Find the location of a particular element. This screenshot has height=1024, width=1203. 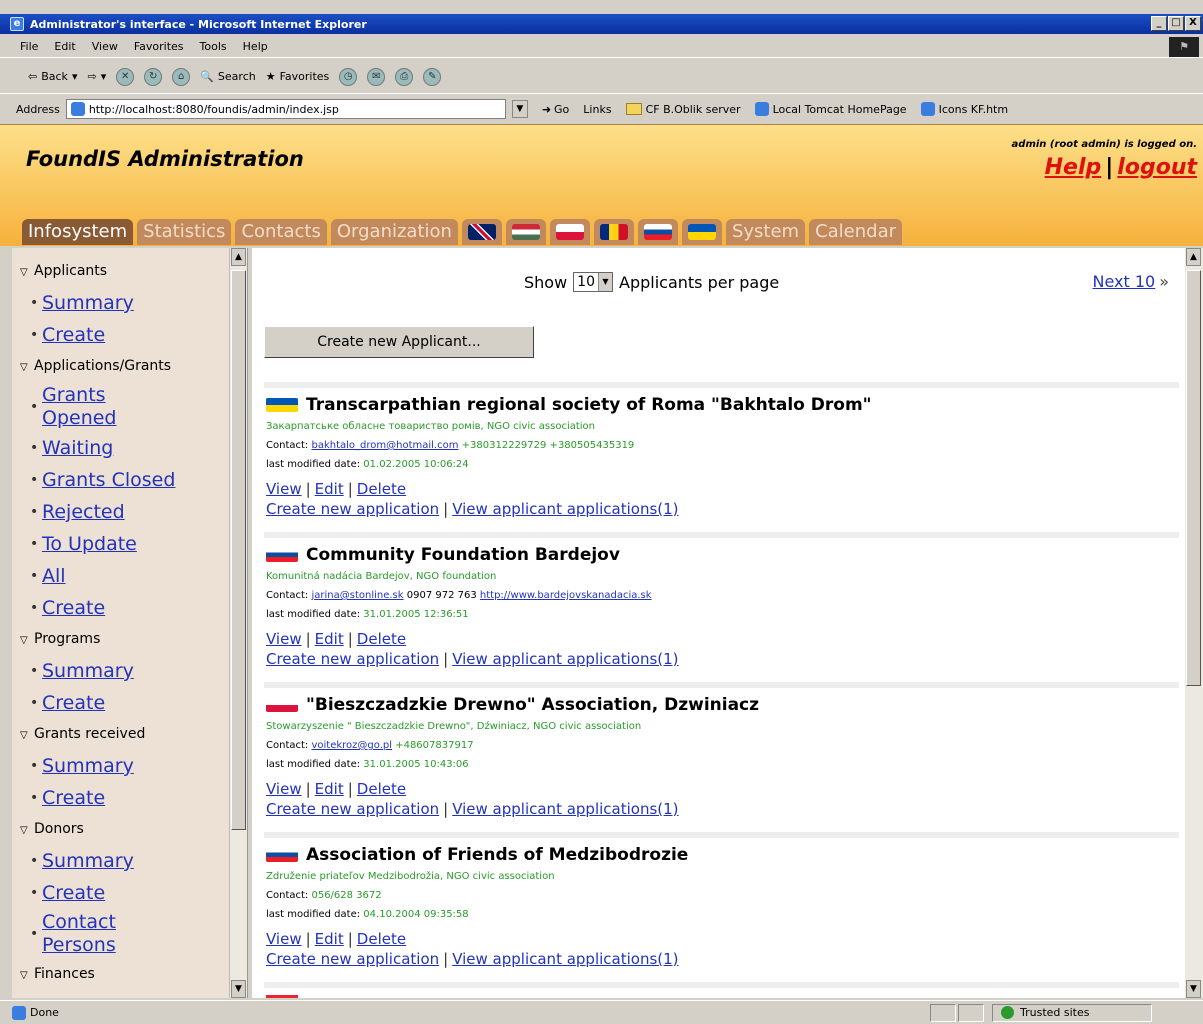

tab-flag-ua is located at coordinates (701, 232).